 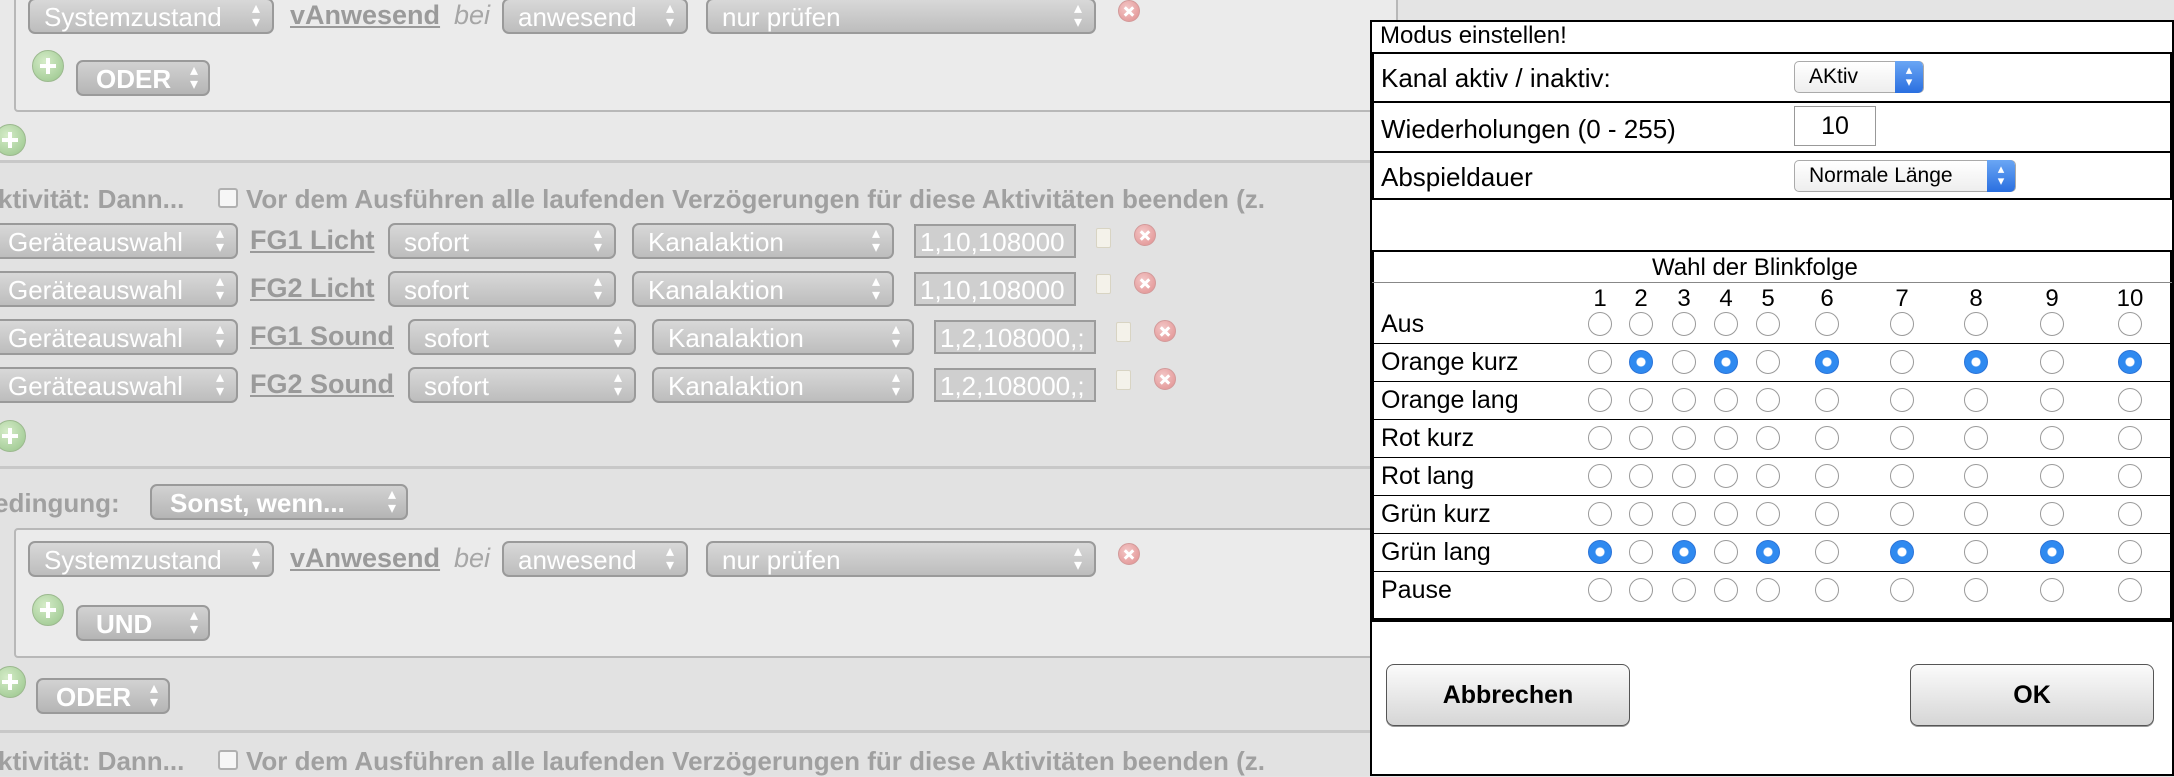 What do you see at coordinates (1905, 176) in the screenshot?
I see `abspieldauer-select: Normale Länge ▴ ▾` at bounding box center [1905, 176].